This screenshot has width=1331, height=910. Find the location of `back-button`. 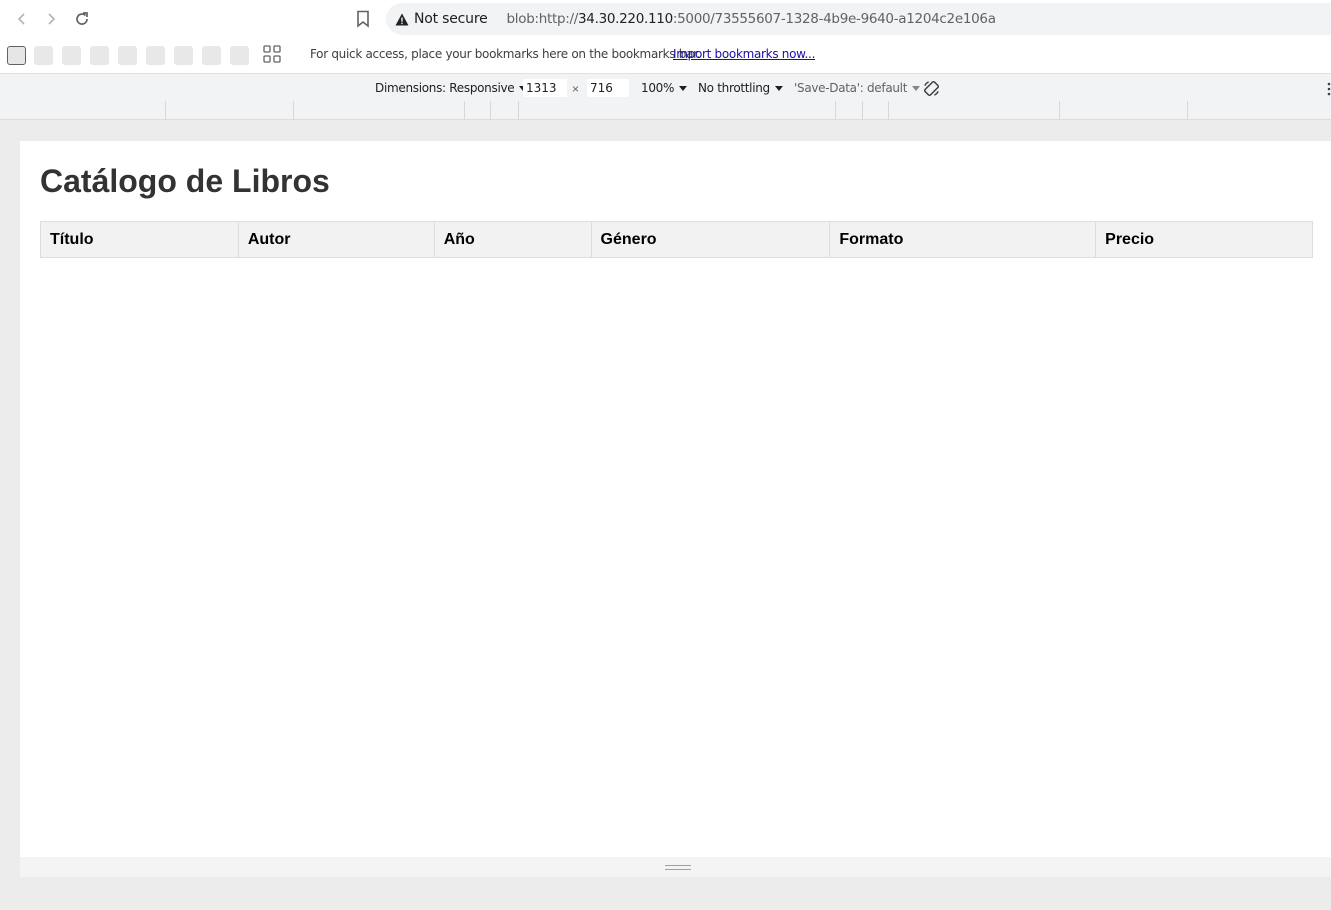

back-button is located at coordinates (22, 19).